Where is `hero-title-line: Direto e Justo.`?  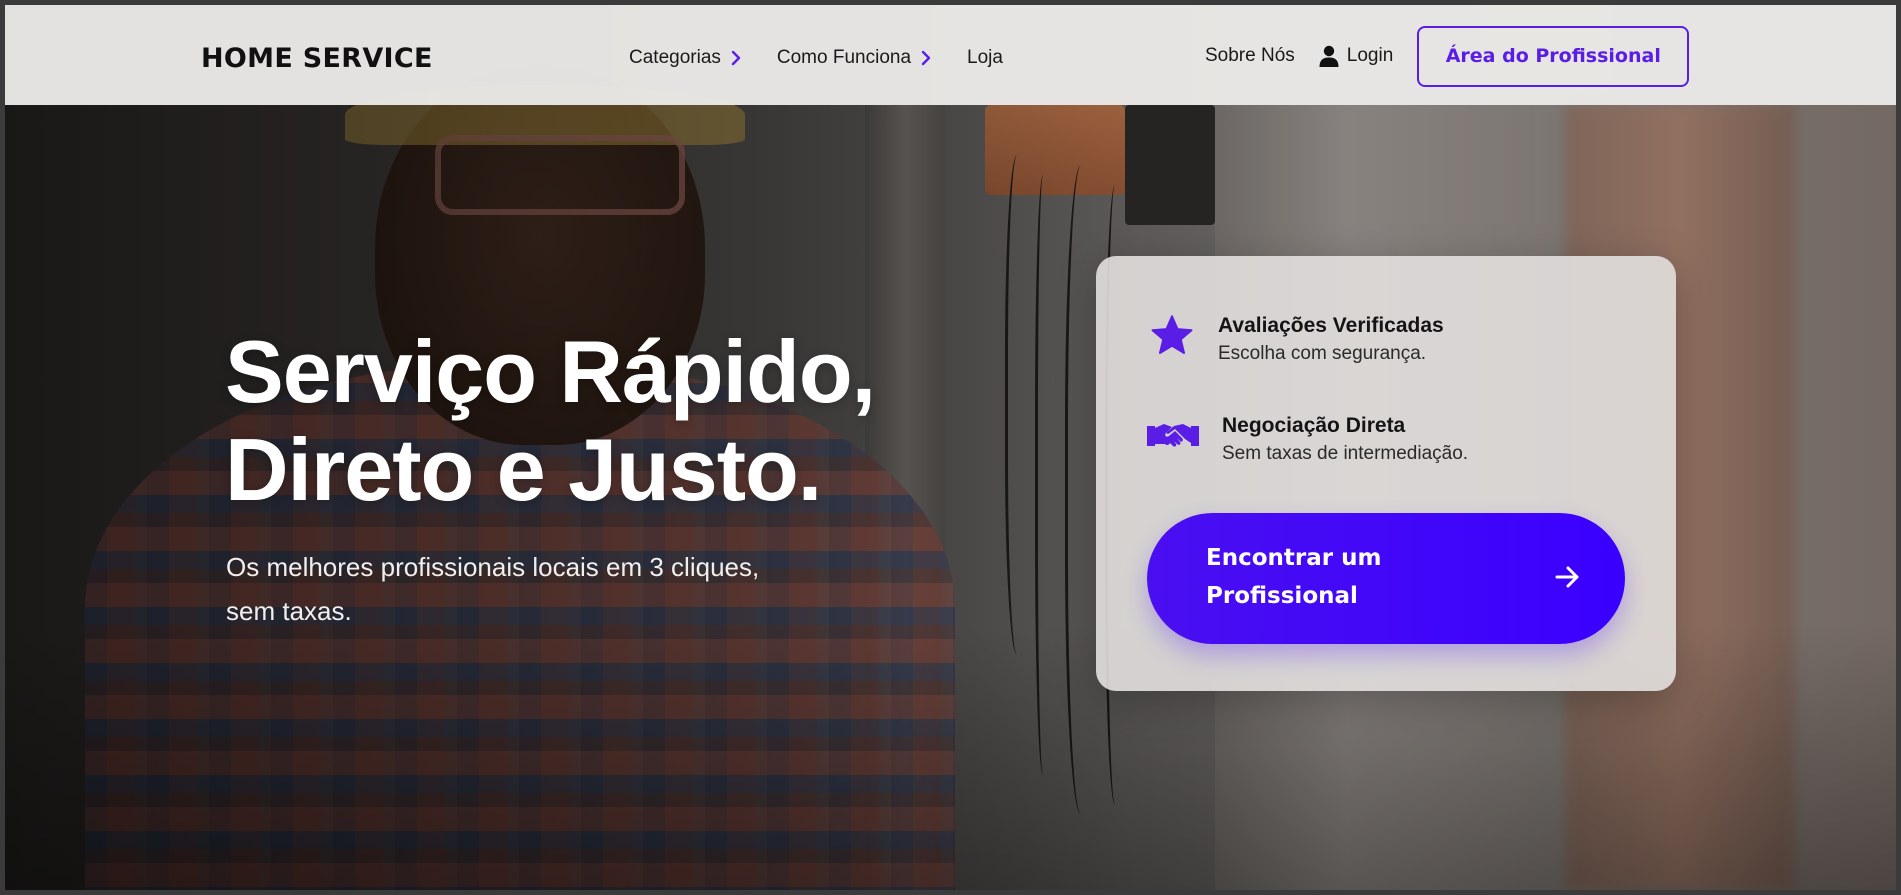 hero-title-line: Direto e Justo. is located at coordinates (523, 469).